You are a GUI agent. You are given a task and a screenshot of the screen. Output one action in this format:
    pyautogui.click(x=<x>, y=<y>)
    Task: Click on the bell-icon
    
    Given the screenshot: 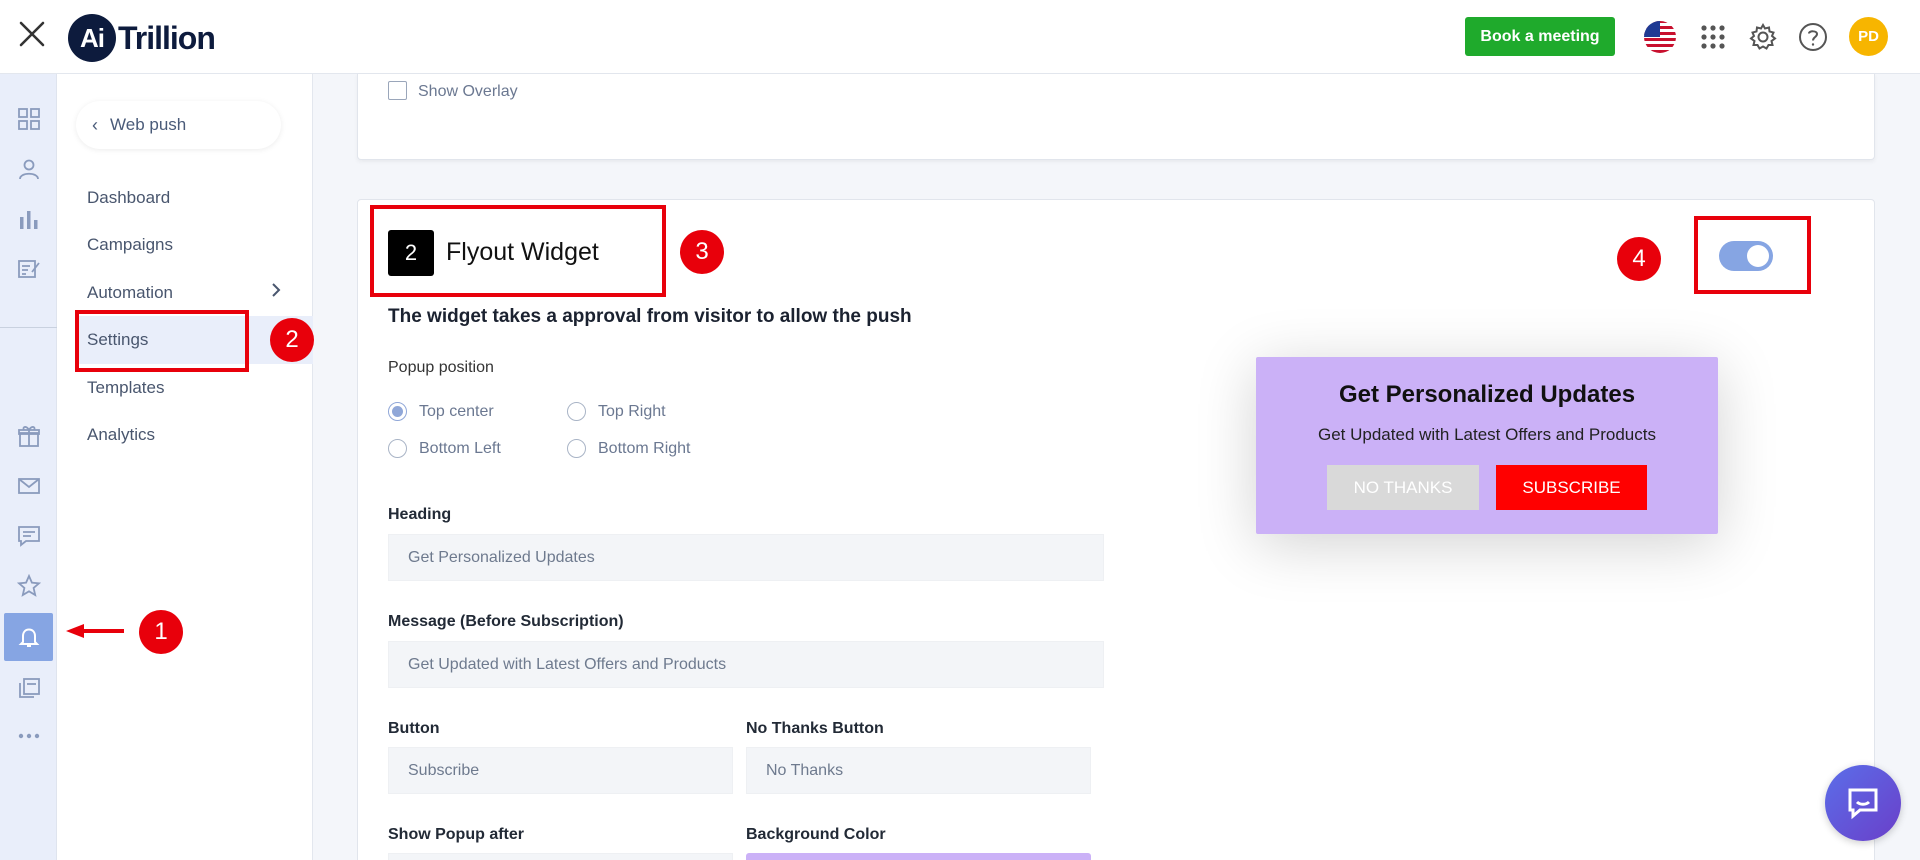 What is the action you would take?
    pyautogui.click(x=28, y=637)
    